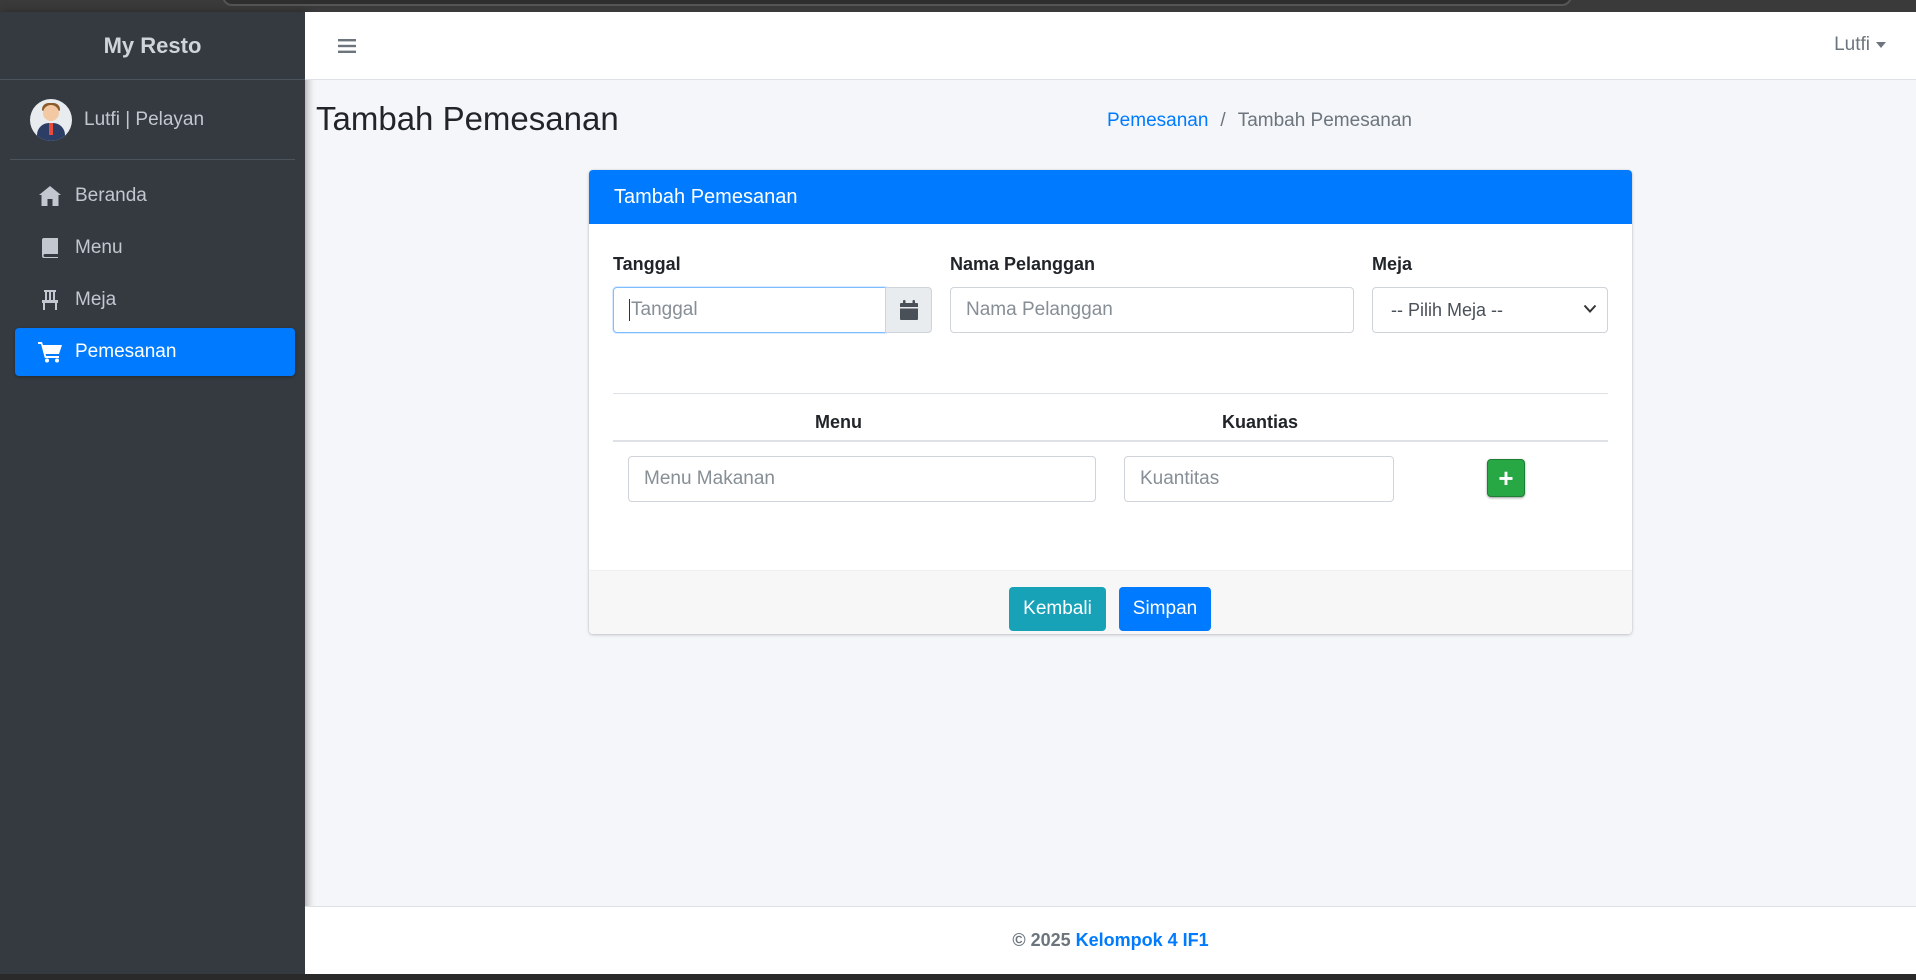 The image size is (1916, 980). Describe the element at coordinates (1110, 602) in the screenshot. I see `card-footer: Kembali Simpan` at that location.